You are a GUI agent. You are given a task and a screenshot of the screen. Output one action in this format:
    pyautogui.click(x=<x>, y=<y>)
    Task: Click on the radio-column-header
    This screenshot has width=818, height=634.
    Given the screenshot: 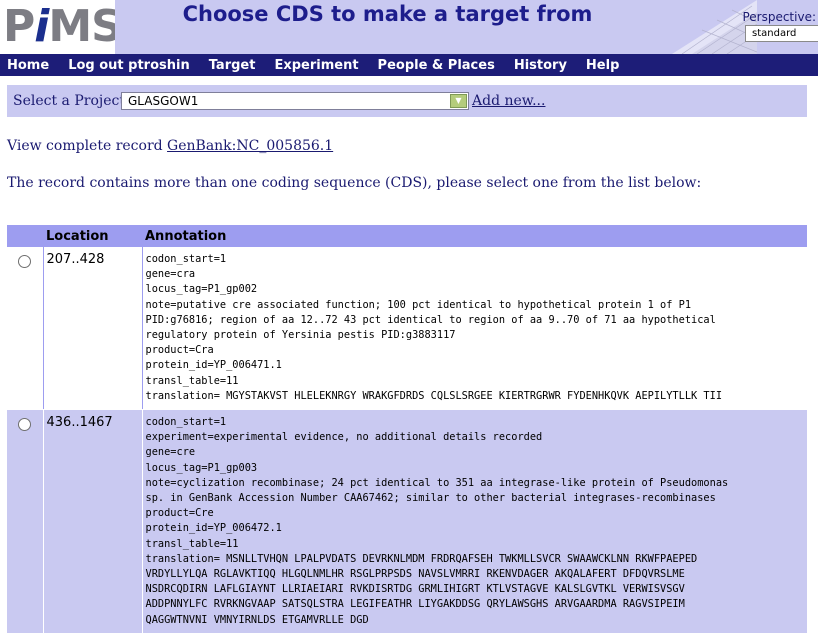 What is the action you would take?
    pyautogui.click(x=25, y=236)
    